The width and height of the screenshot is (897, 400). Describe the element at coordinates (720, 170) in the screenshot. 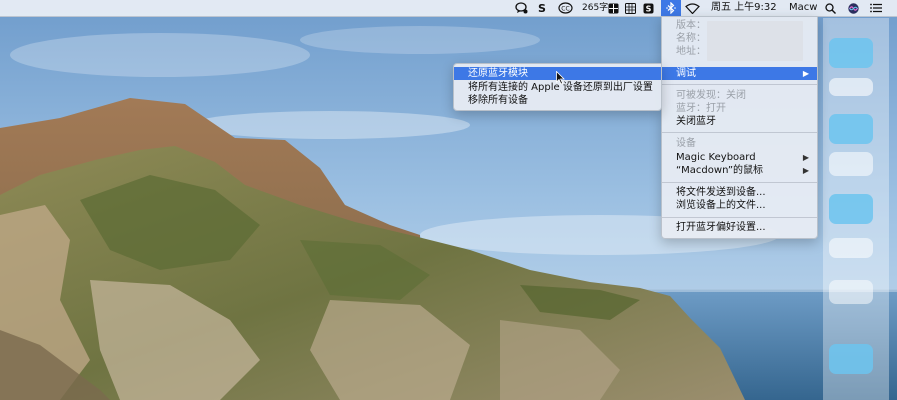

I see `device-name: “Macdown”的鼠标` at that location.